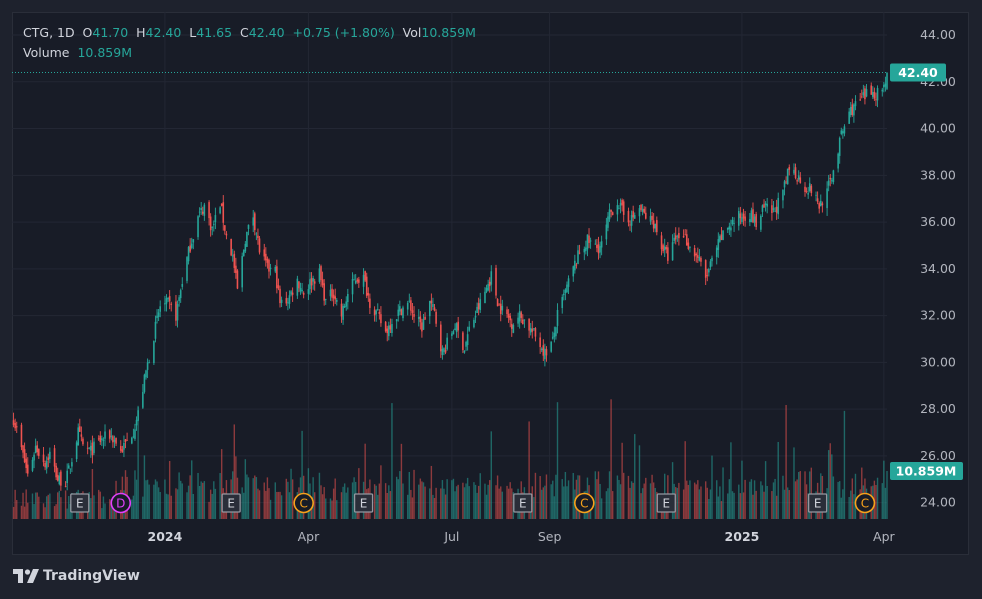 The width and height of the screenshot is (982, 599). What do you see at coordinates (120, 503) in the screenshot?
I see `event-letter: D` at bounding box center [120, 503].